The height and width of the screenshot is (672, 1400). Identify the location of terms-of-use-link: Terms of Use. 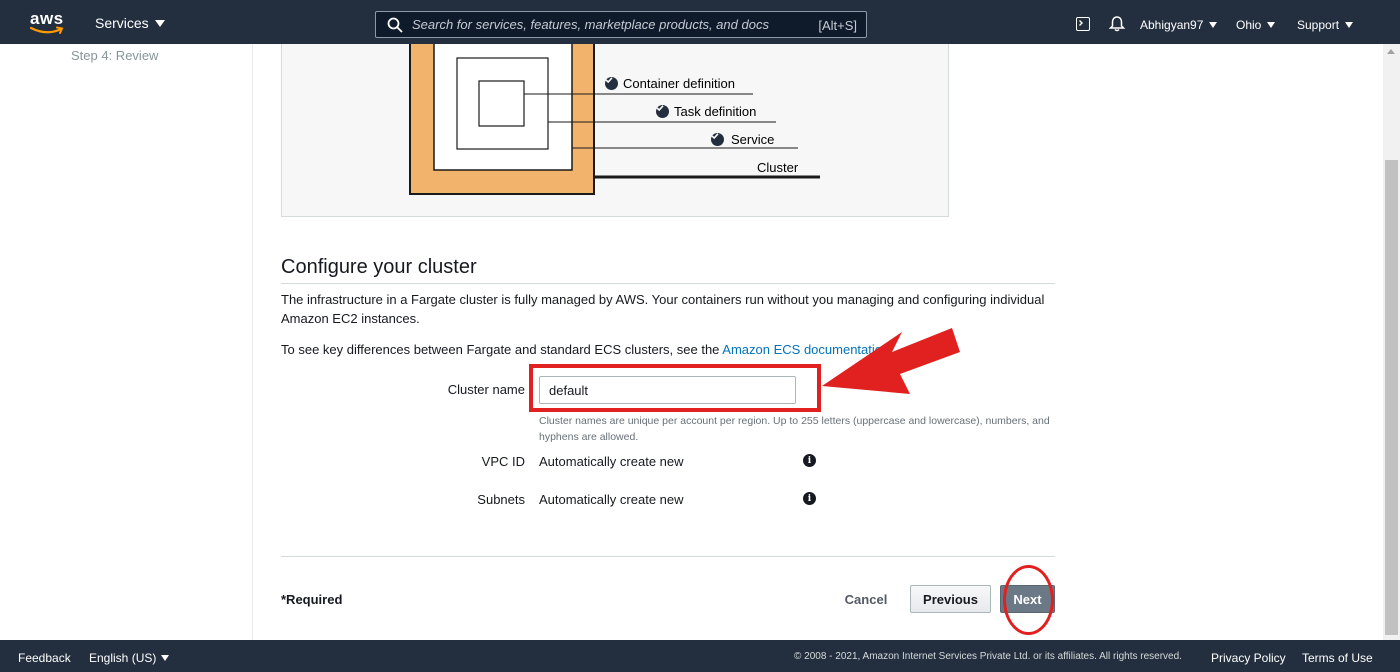
(1337, 658).